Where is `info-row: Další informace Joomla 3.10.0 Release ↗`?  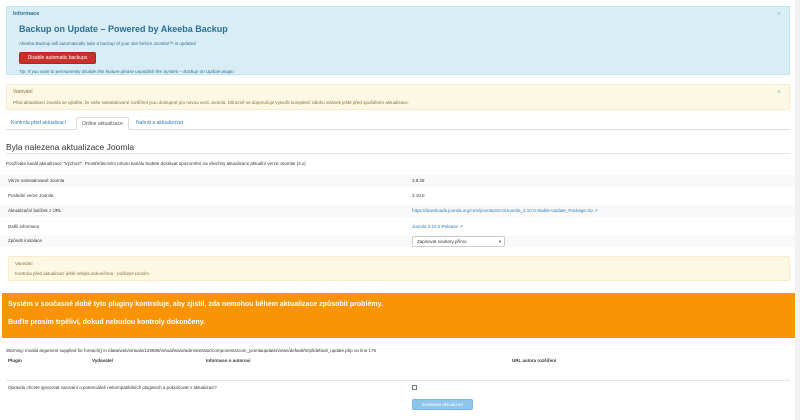 info-row: Další informace Joomla 3.10.0 Release ↗ is located at coordinates (400, 227).